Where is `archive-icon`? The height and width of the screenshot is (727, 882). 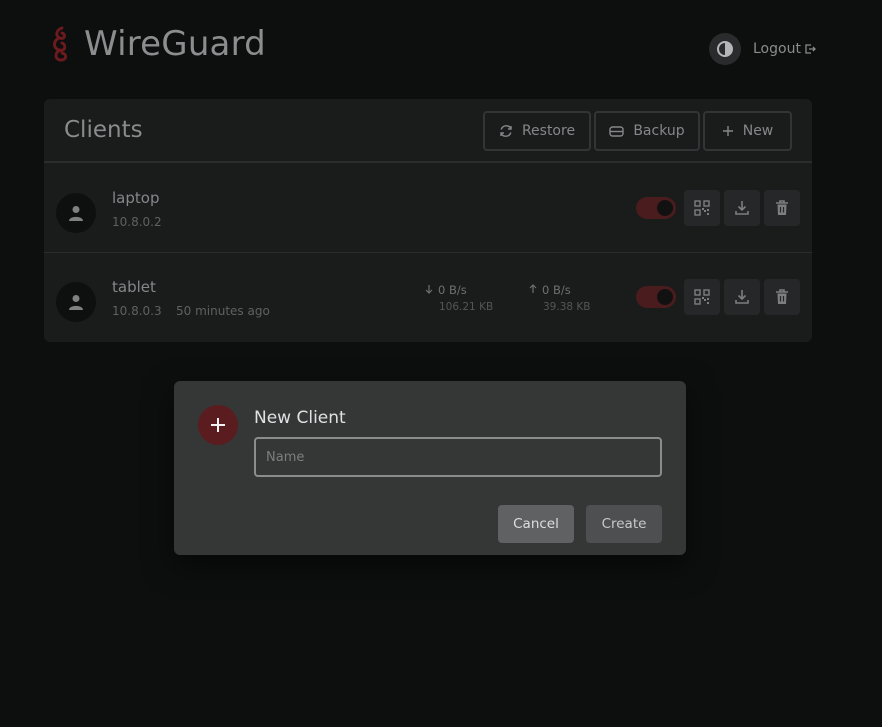
archive-icon is located at coordinates (617, 131).